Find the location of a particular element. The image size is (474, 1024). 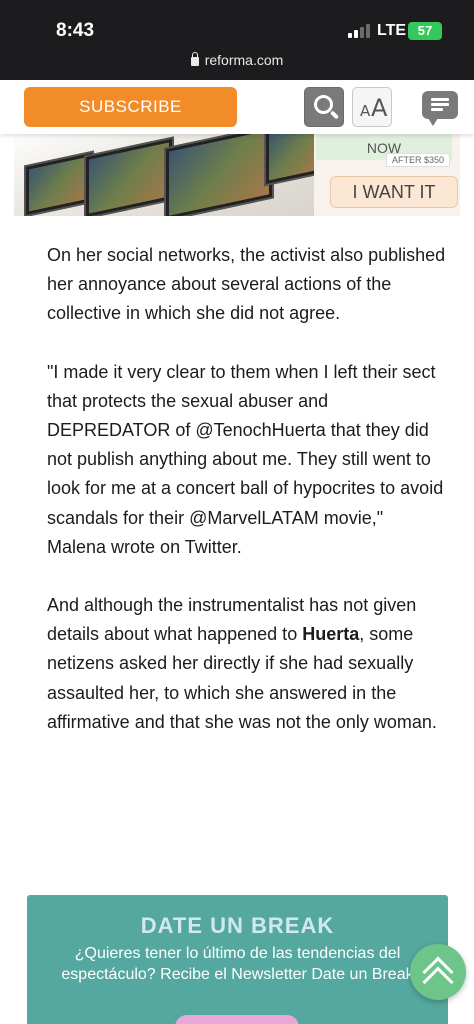

comments-icon is located at coordinates (440, 108).